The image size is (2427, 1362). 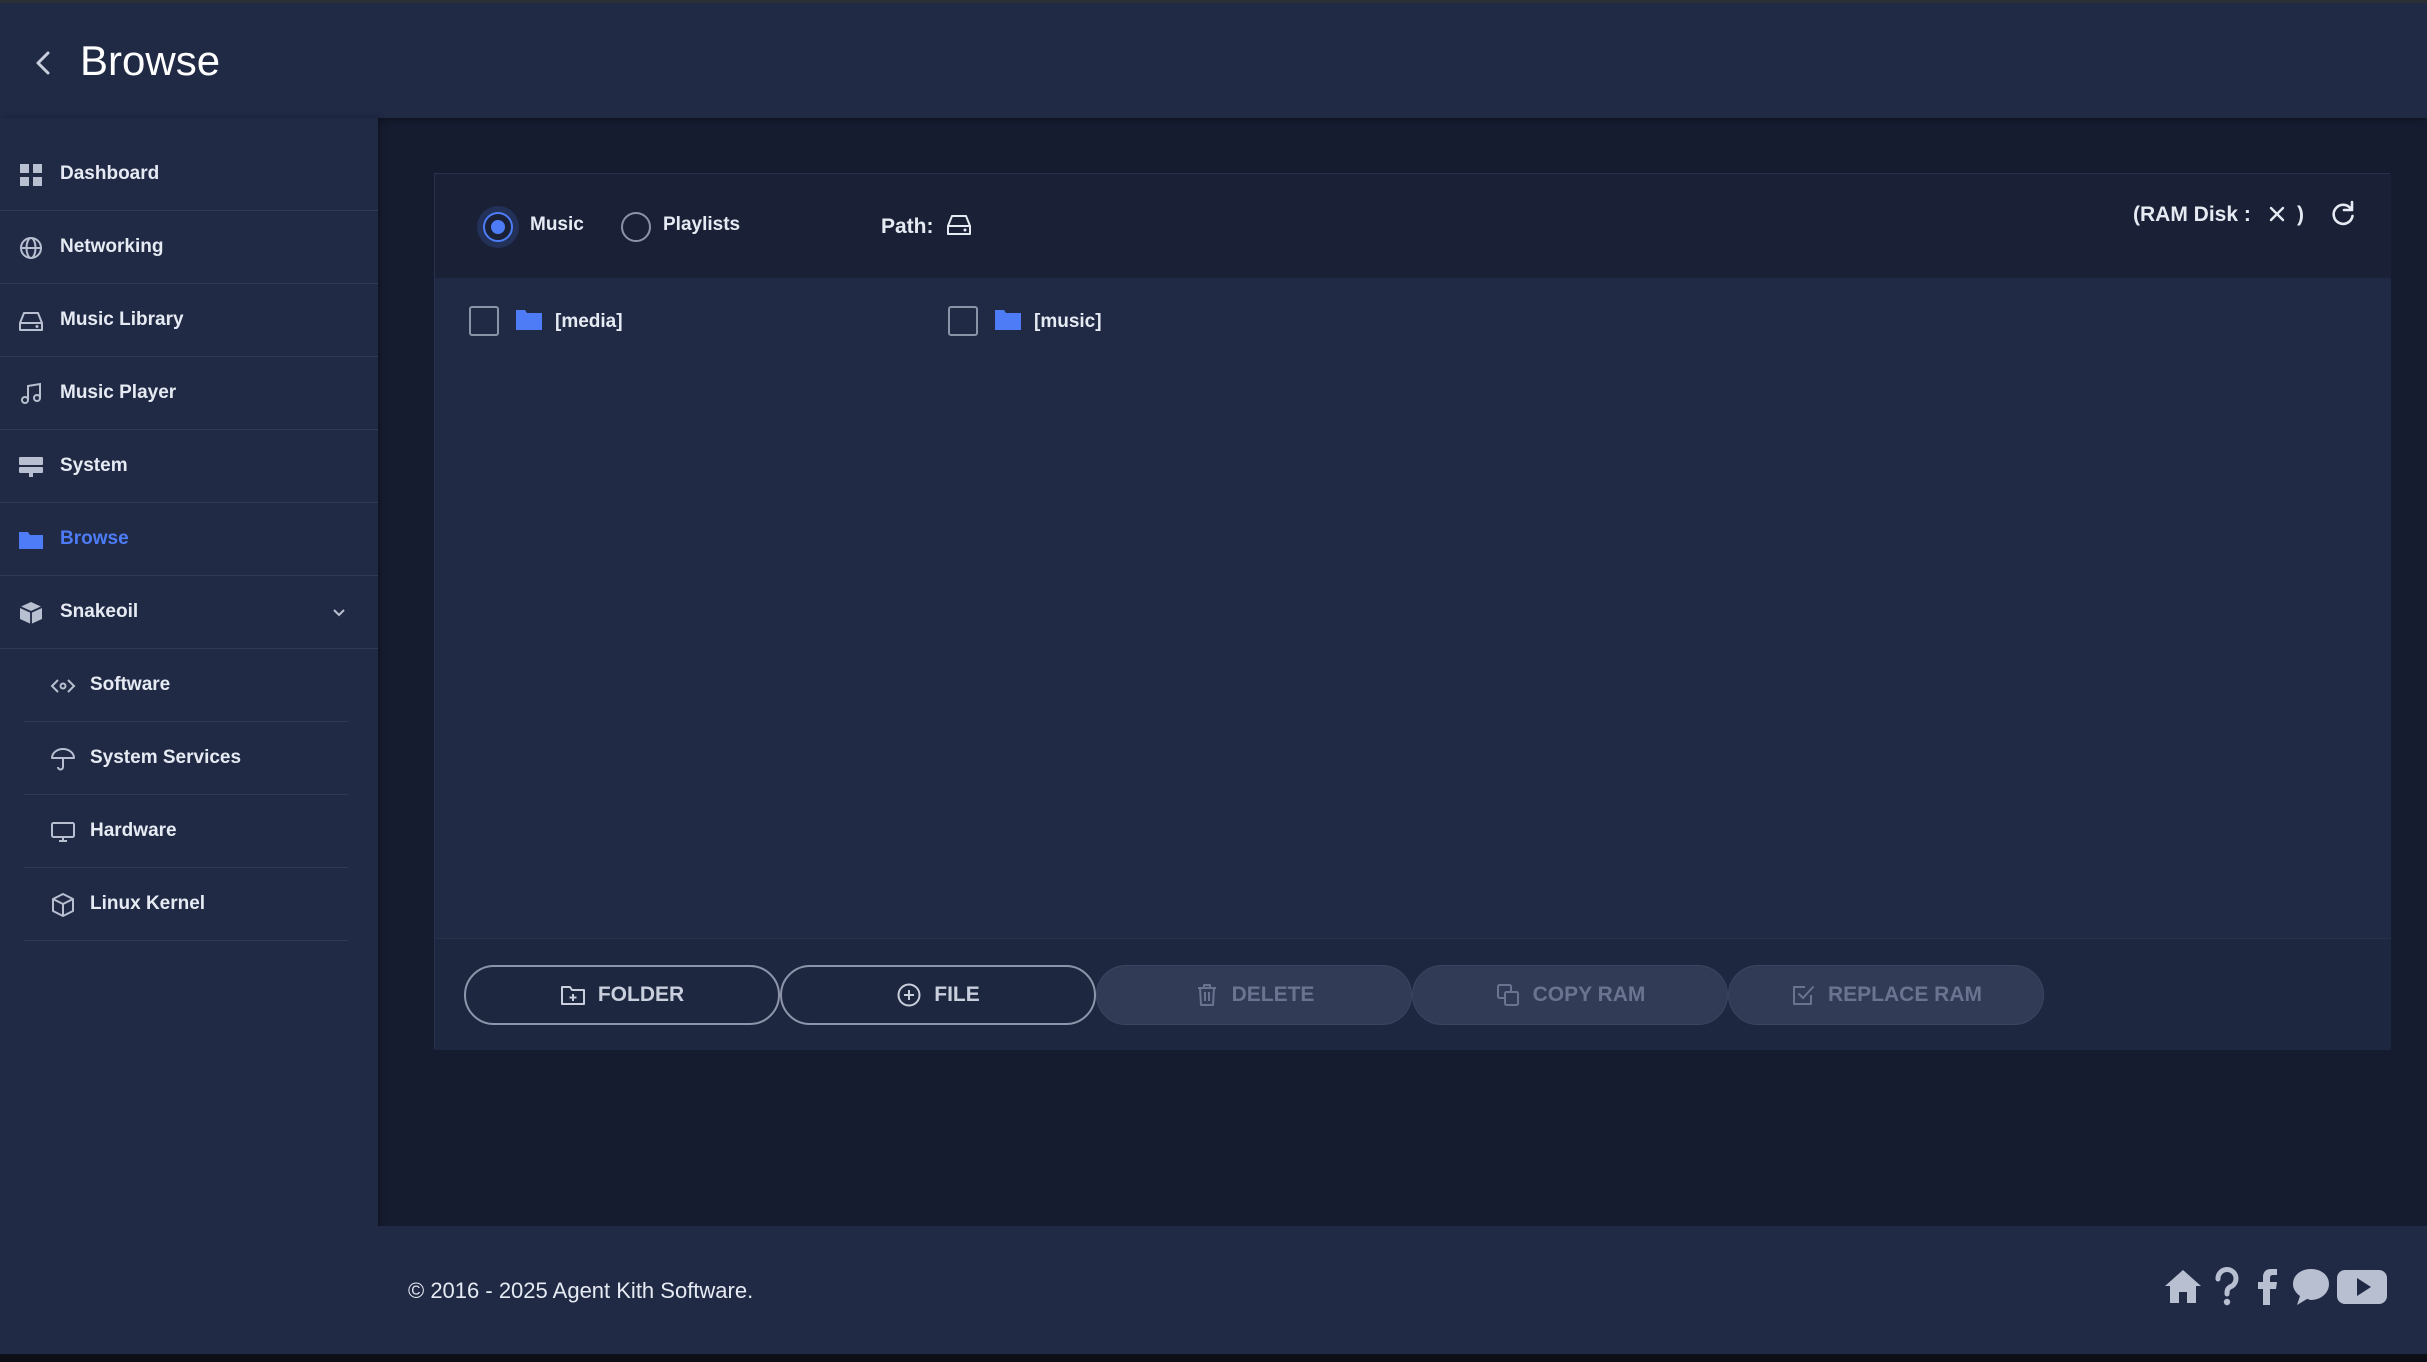 What do you see at coordinates (589, 322) in the screenshot?
I see `entry-name: [media]` at bounding box center [589, 322].